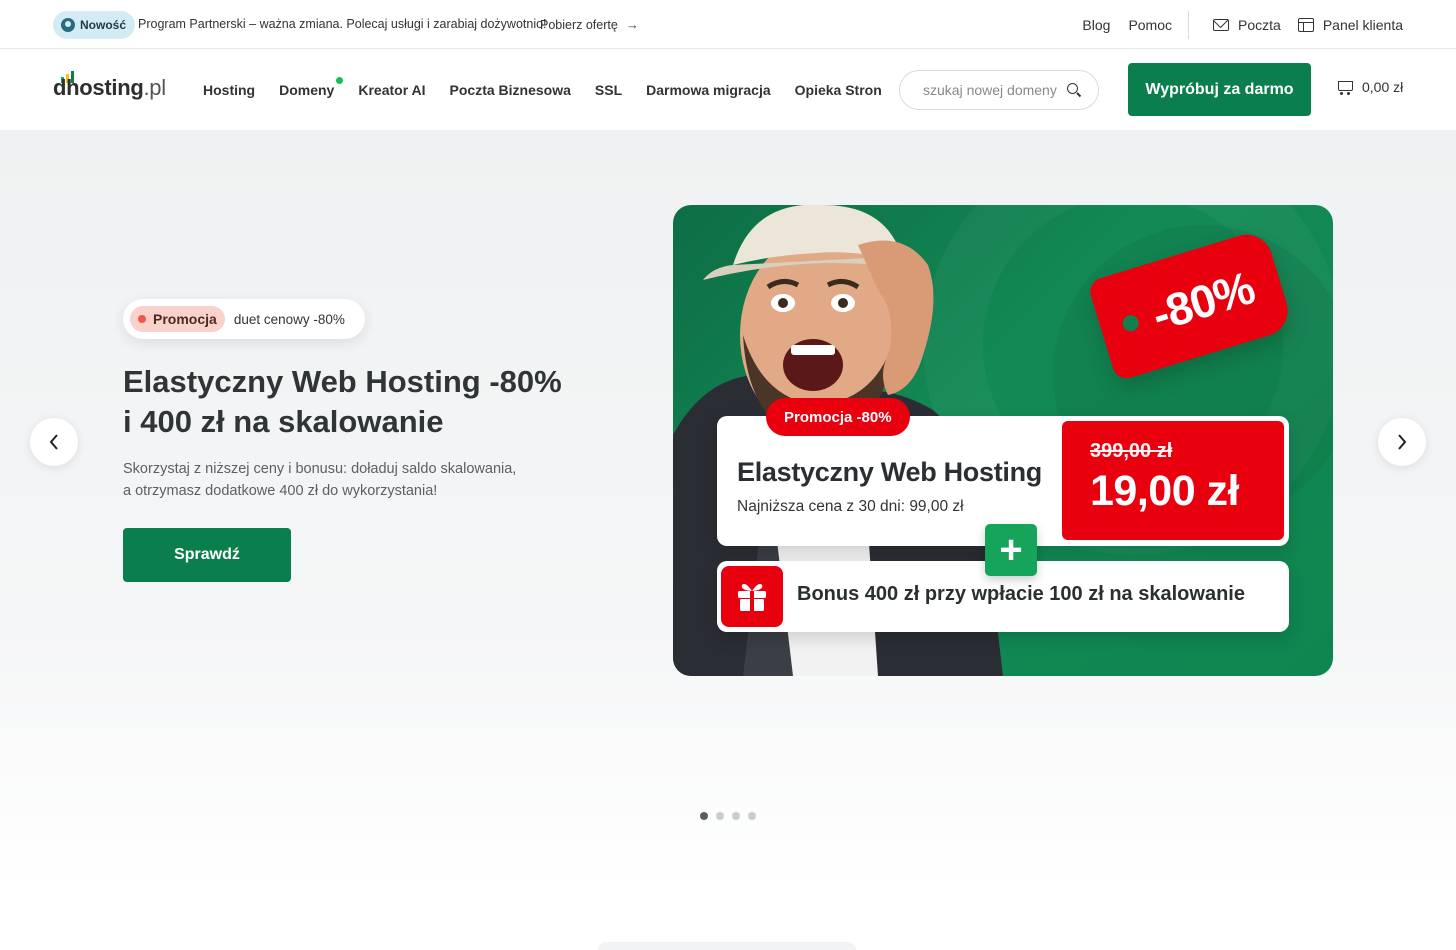 The height and width of the screenshot is (950, 1456). I want to click on nav-business-mail: Poczta Biznesowa, so click(510, 90).